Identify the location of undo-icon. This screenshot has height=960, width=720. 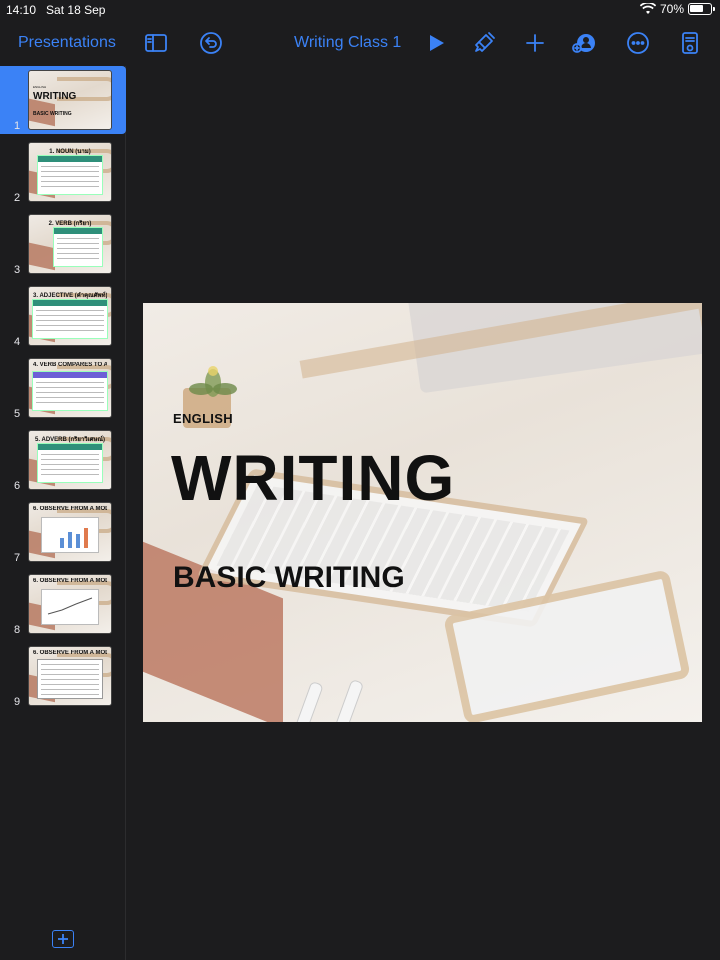
(211, 43).